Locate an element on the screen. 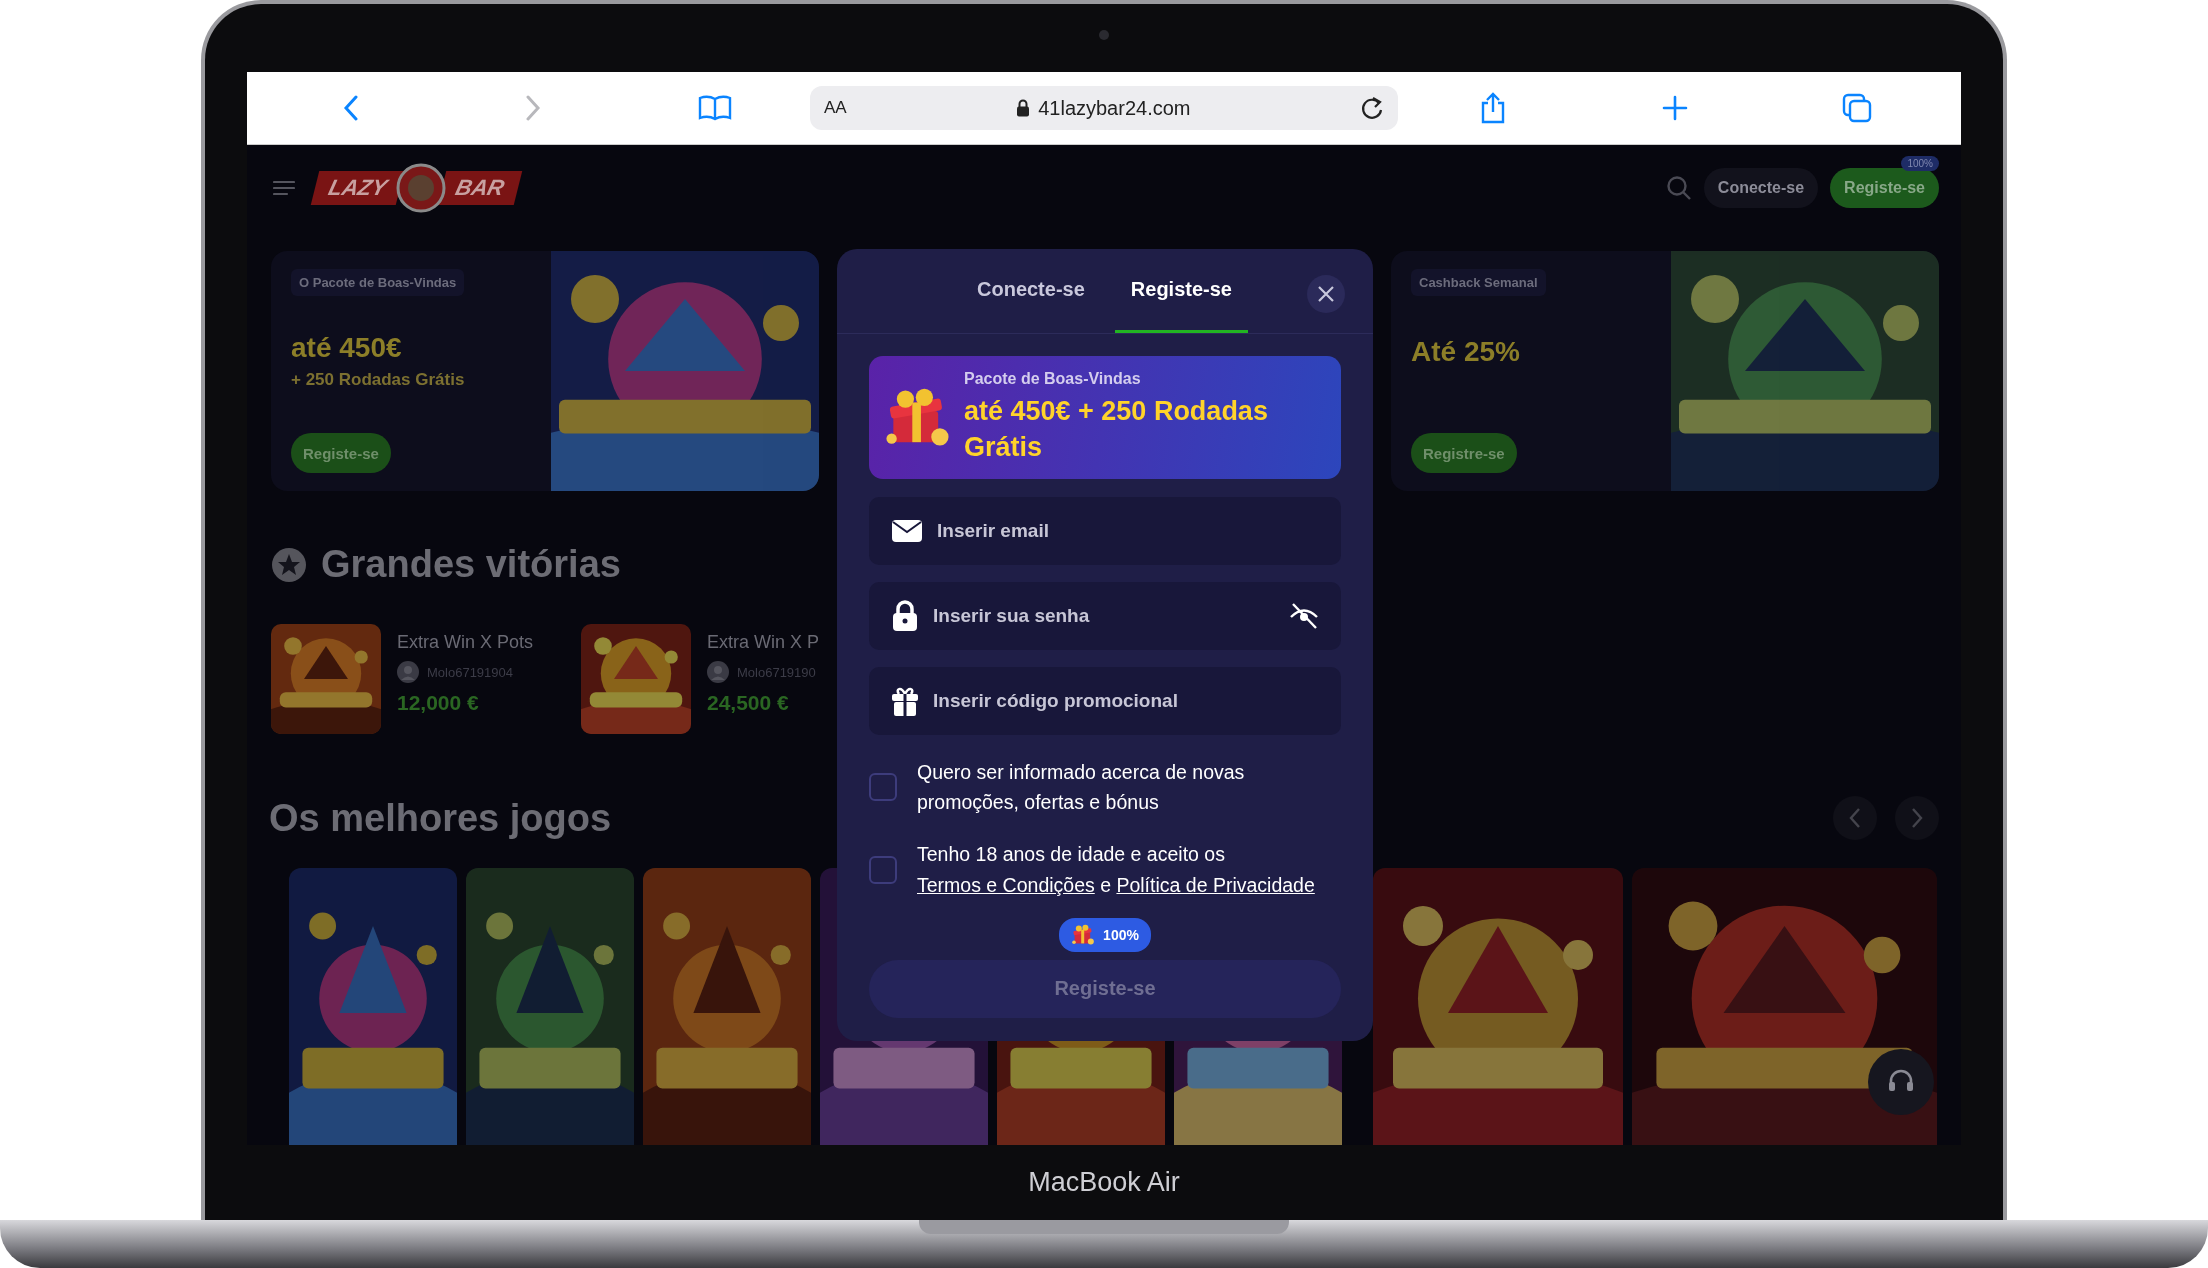 The image size is (2208, 1268). email-input: Inserir email is located at coordinates (1128, 531).